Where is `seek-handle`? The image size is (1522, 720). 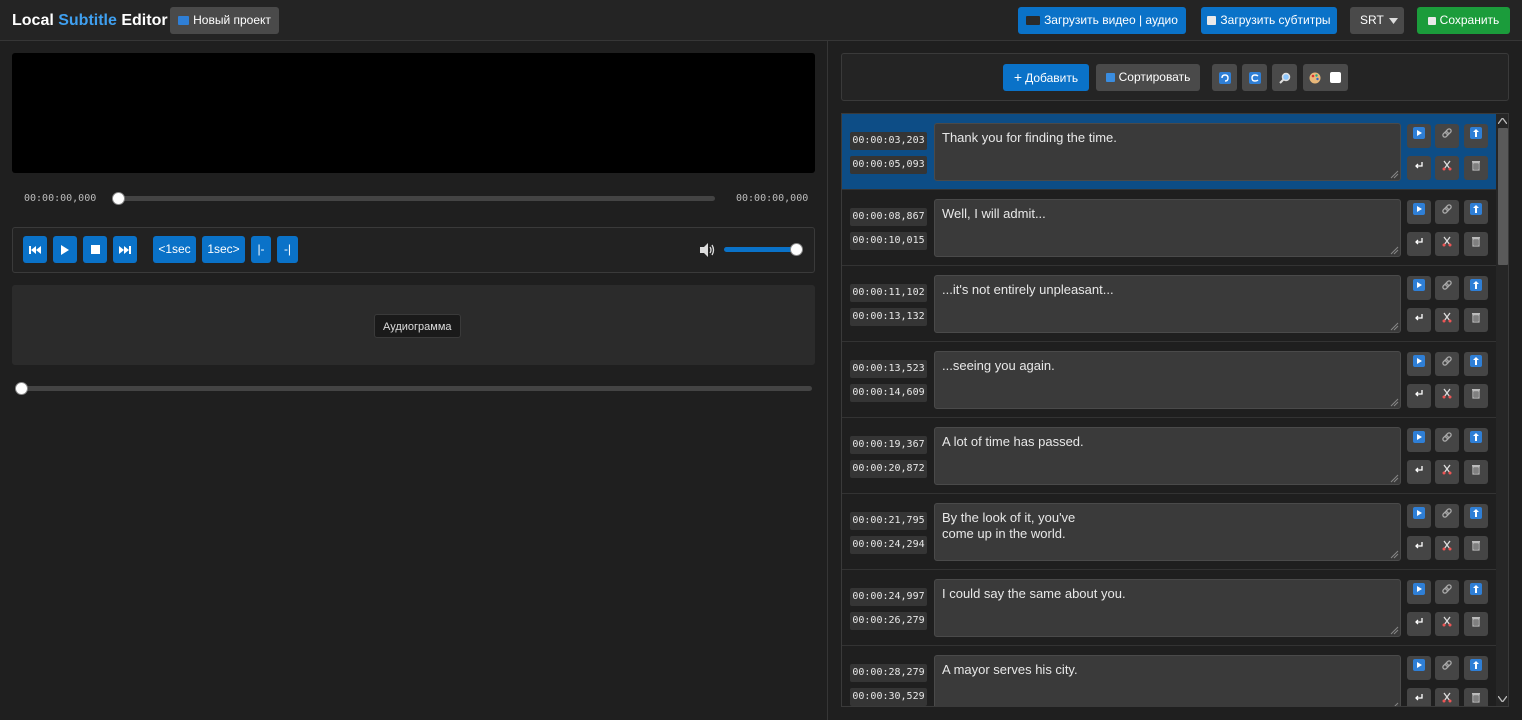 seek-handle is located at coordinates (118, 198).